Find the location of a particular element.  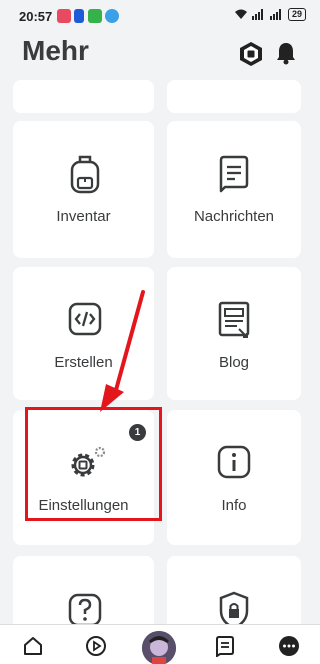

blog-icon is located at coordinates (234, 319).